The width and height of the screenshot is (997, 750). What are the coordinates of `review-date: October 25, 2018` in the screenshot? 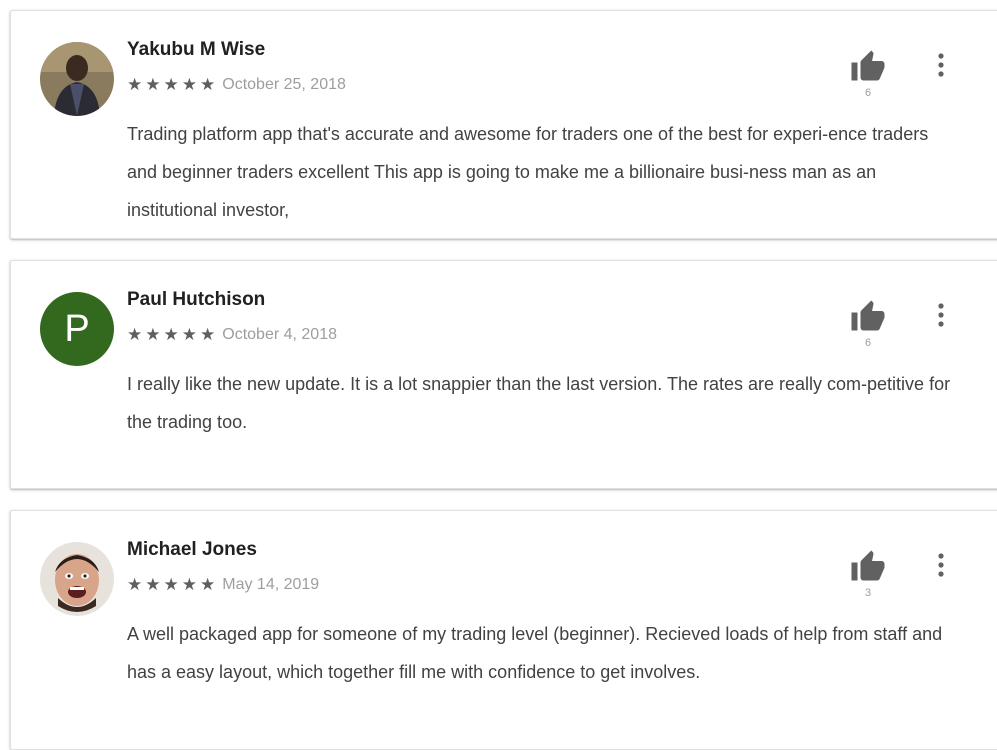 It's located at (284, 84).